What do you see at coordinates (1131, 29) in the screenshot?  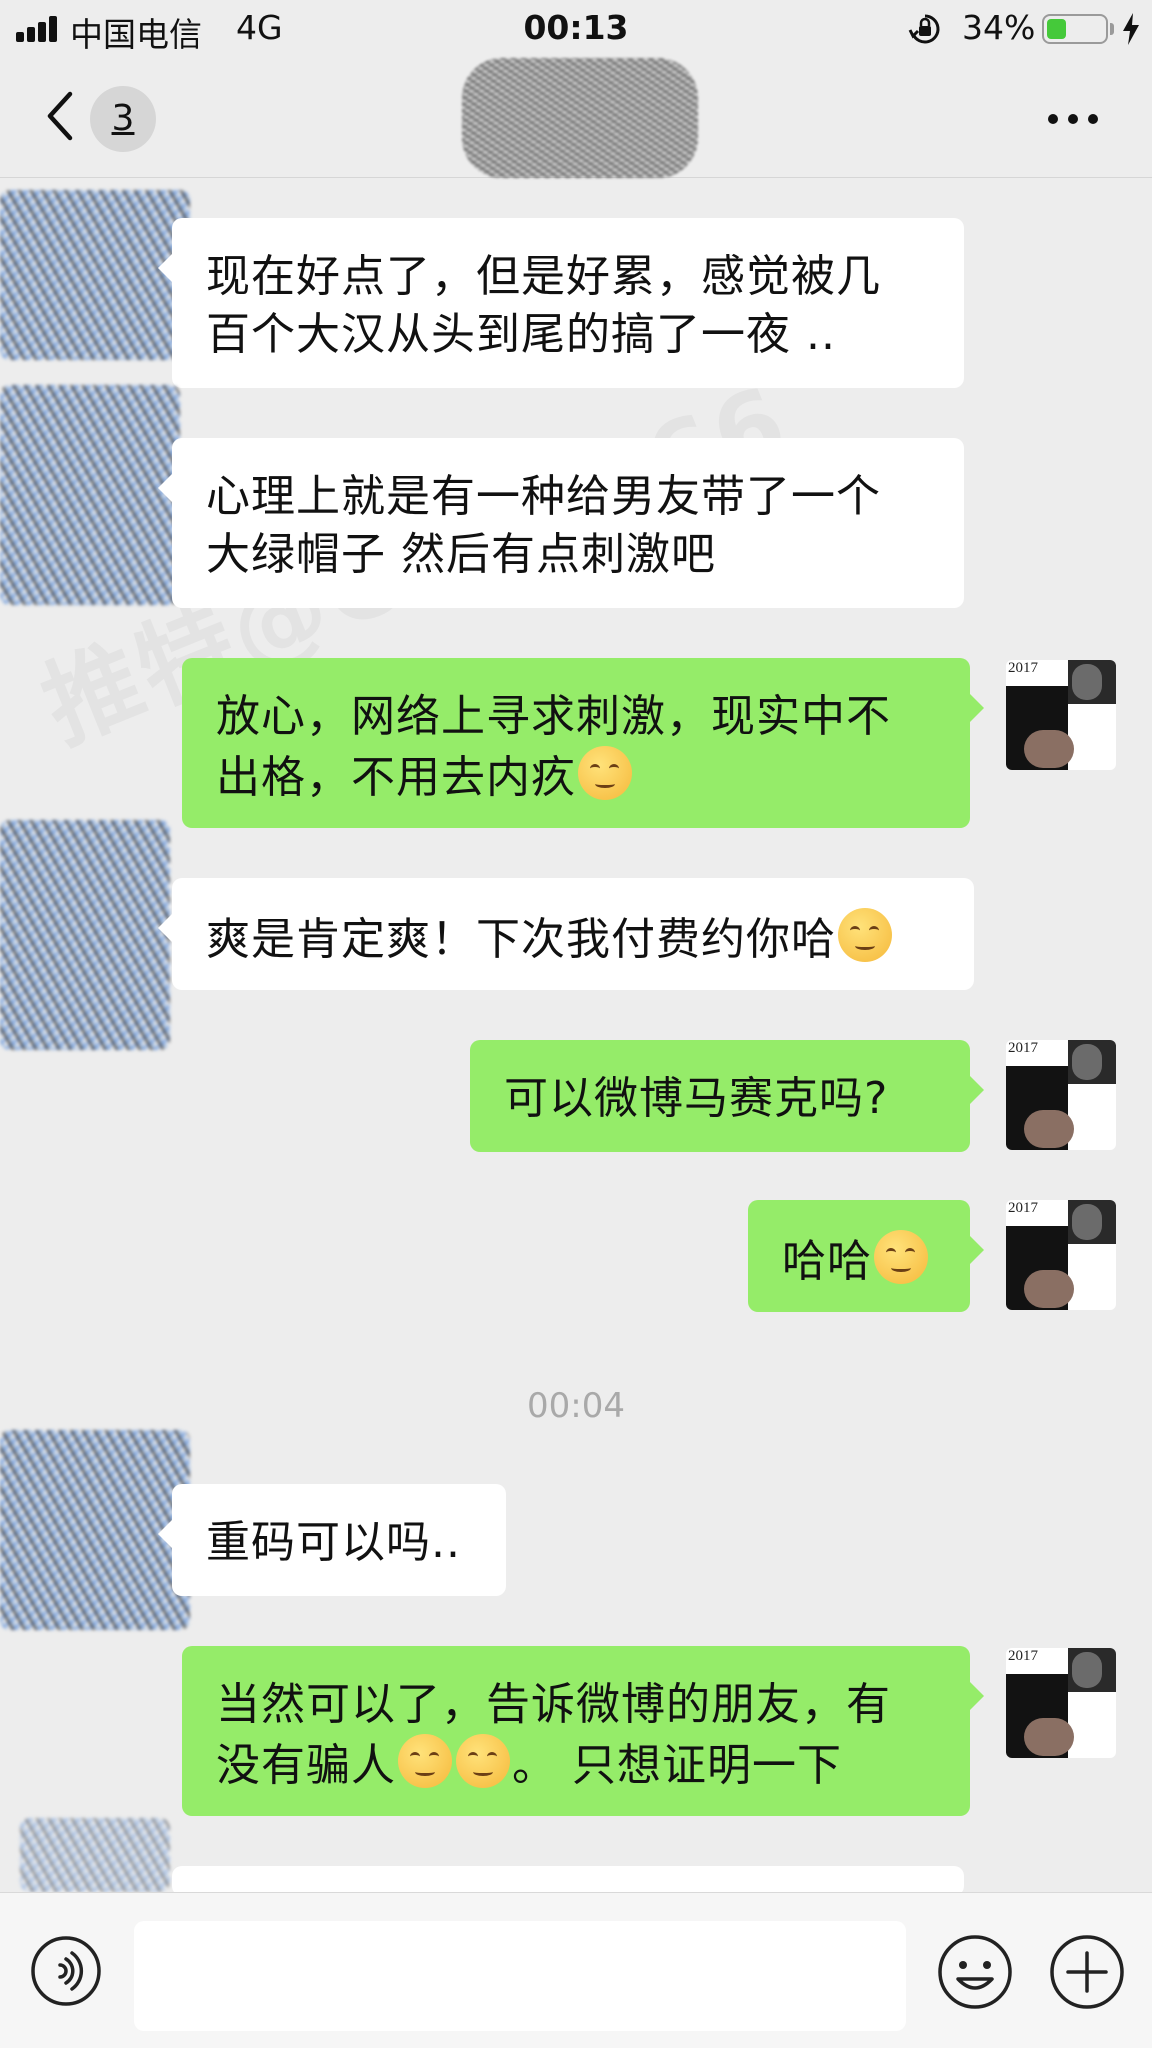 I see `charging-bolt-icon` at bounding box center [1131, 29].